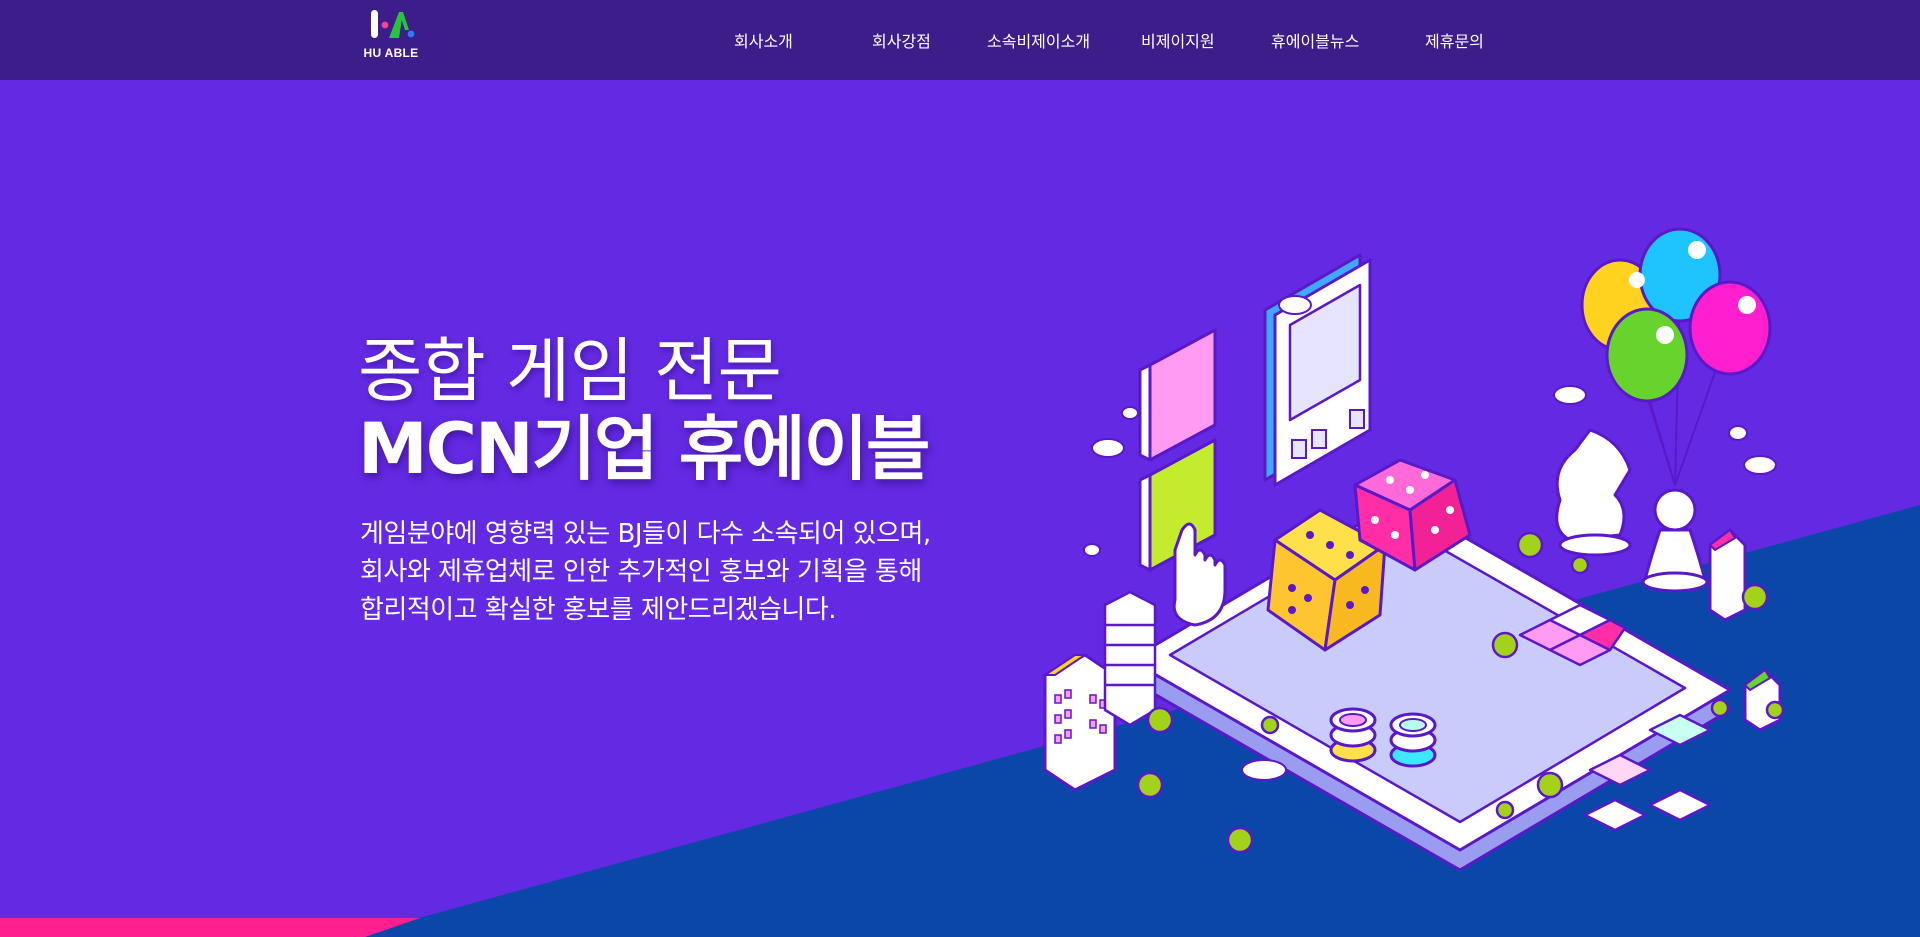  What do you see at coordinates (1038, 40) in the screenshot?
I see `nav-item-bj-intro: 소속비제이소개` at bounding box center [1038, 40].